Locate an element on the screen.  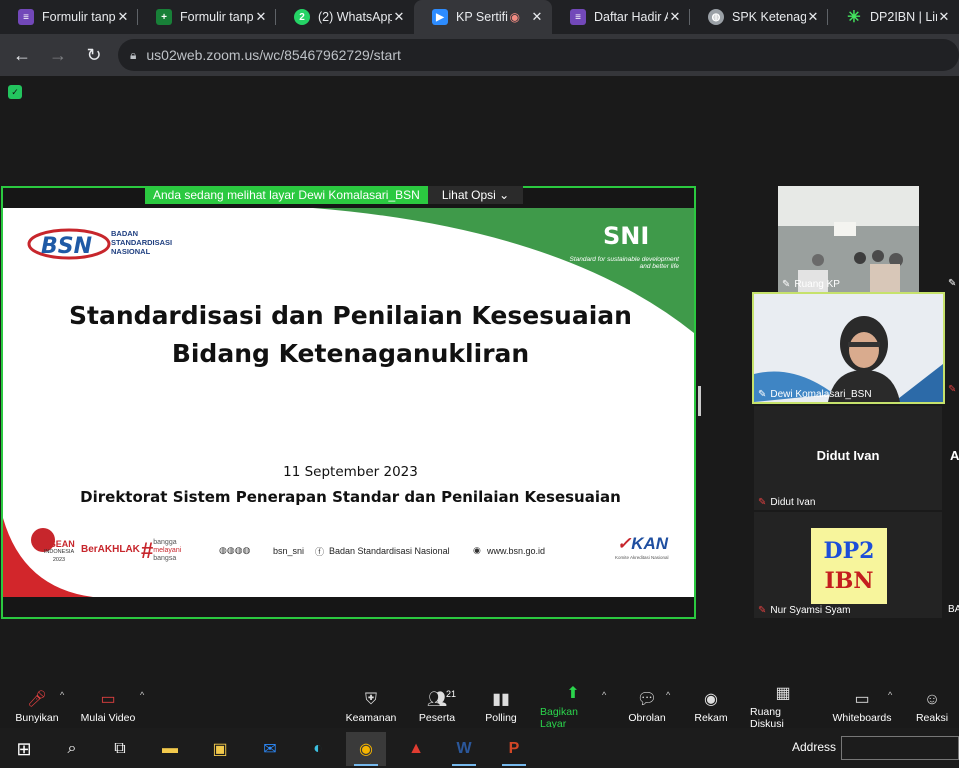
web-icon: ◉ is located at coordinates (477, 550).